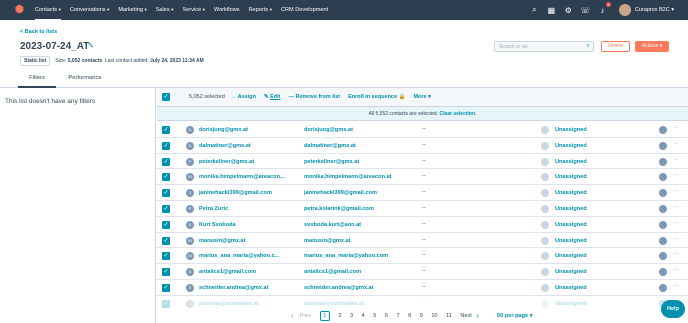 The image size is (688, 323). I want to click on contact-name-link: janinehackl399@gmail.com, so click(235, 193).